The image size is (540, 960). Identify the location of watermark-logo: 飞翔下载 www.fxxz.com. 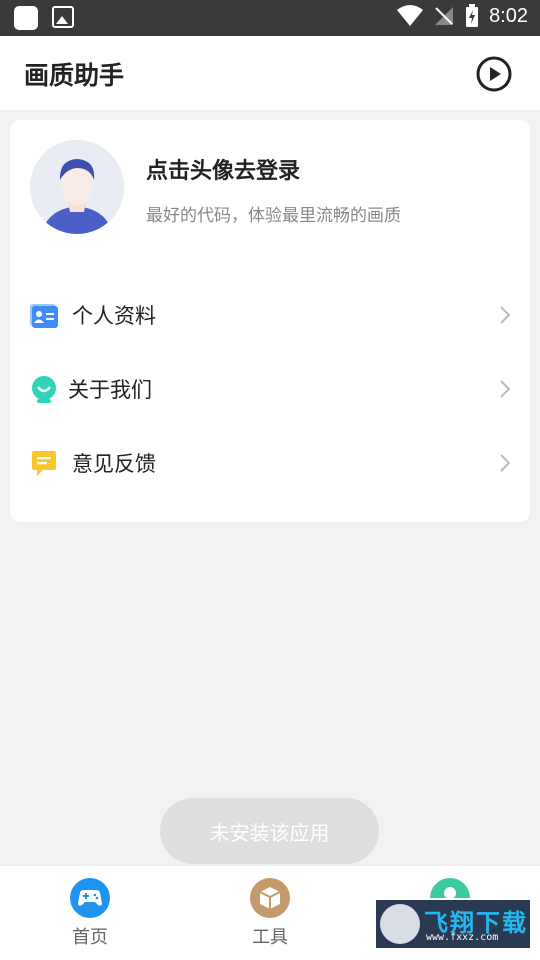
(453, 924).